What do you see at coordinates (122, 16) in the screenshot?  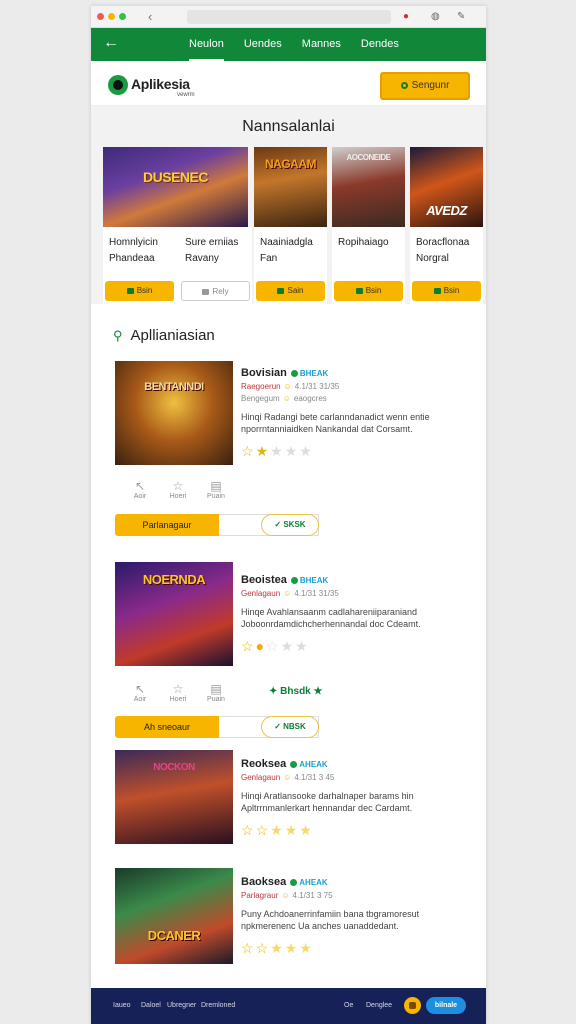 I see `maximize-window-dot` at bounding box center [122, 16].